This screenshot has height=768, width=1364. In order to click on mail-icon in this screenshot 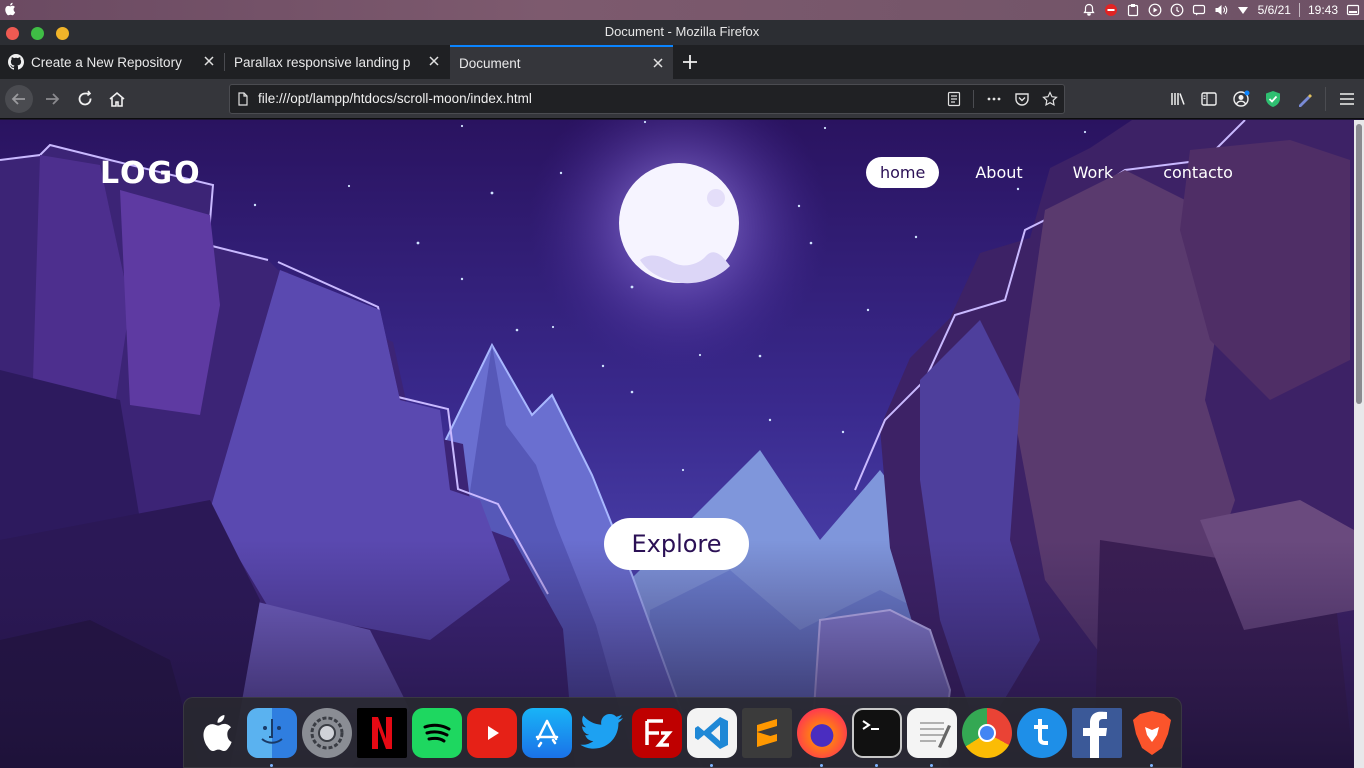, I will do `click(1042, 733)`.